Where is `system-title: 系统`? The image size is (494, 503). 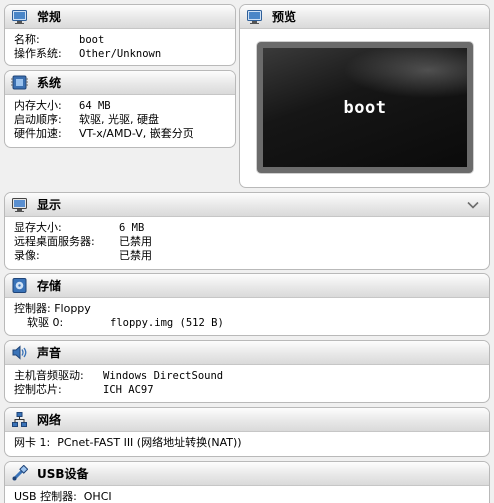
system-title: 系统 is located at coordinates (49, 83).